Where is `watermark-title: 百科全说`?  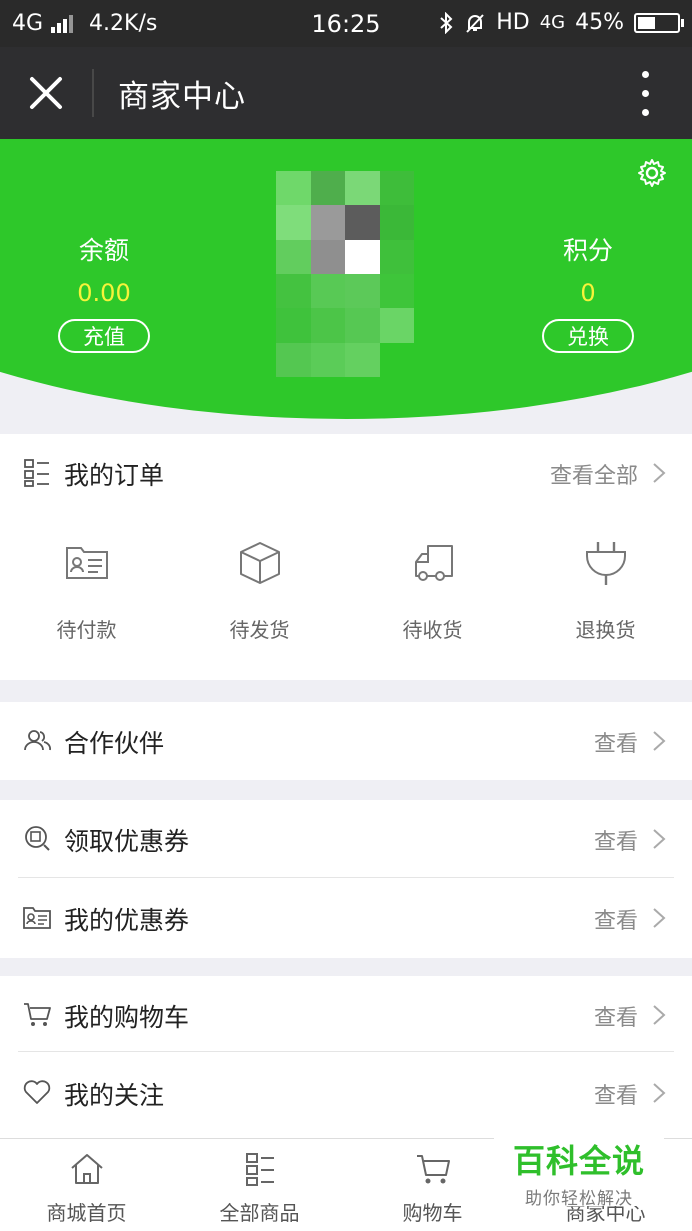
watermark-title: 百科全说 is located at coordinates (578, 1161).